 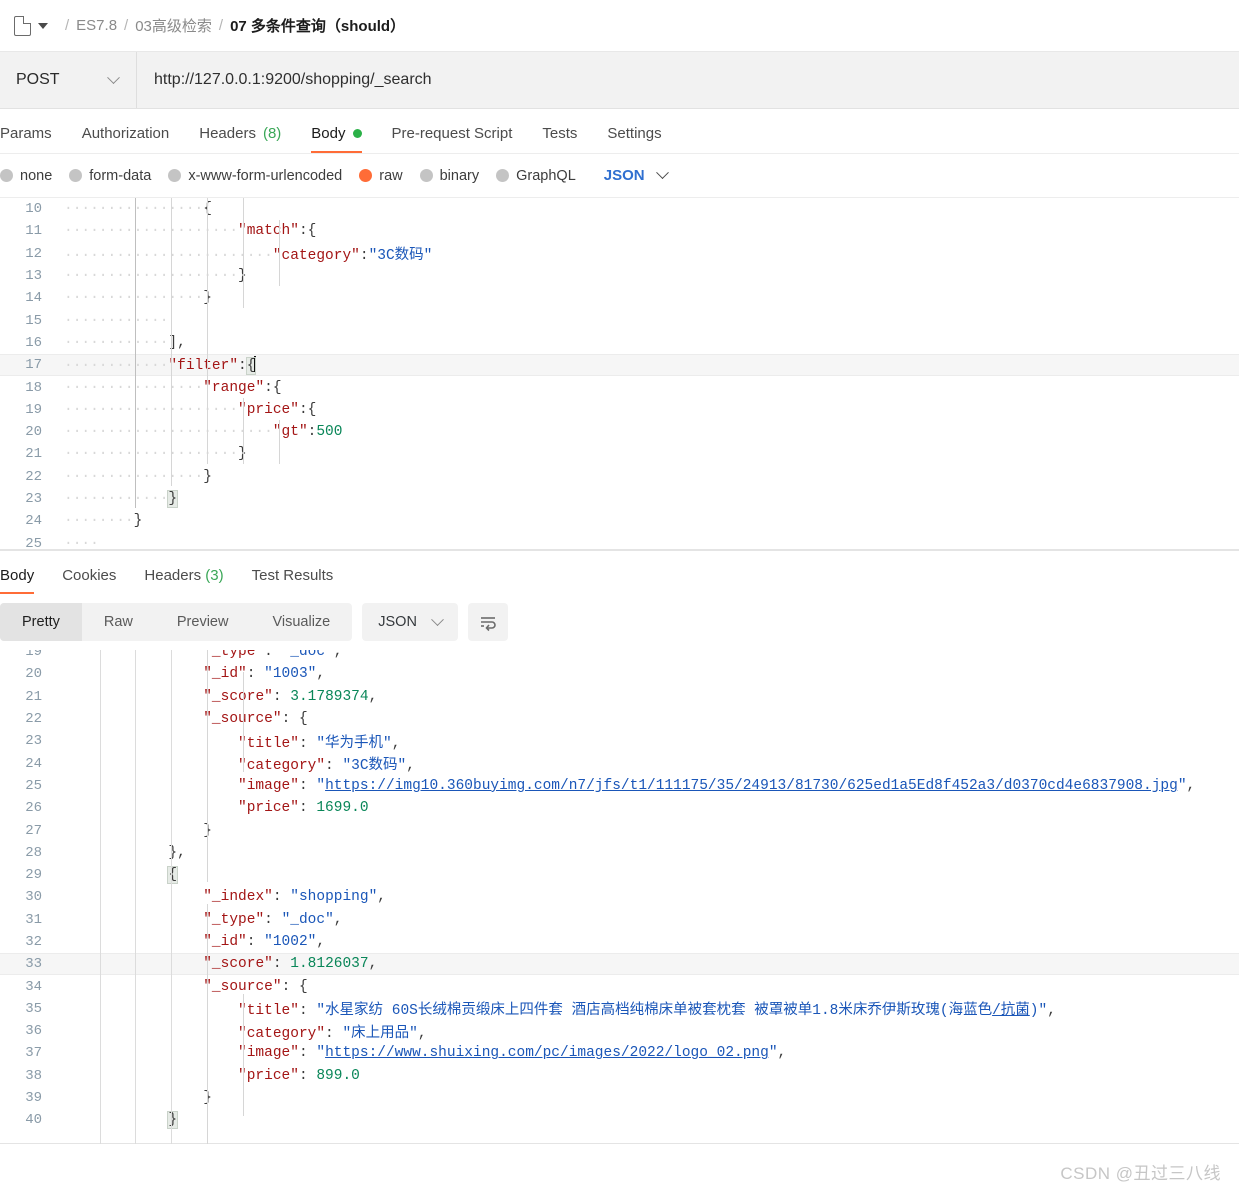 What do you see at coordinates (33, 1120) in the screenshot?
I see `line-number: 40` at bounding box center [33, 1120].